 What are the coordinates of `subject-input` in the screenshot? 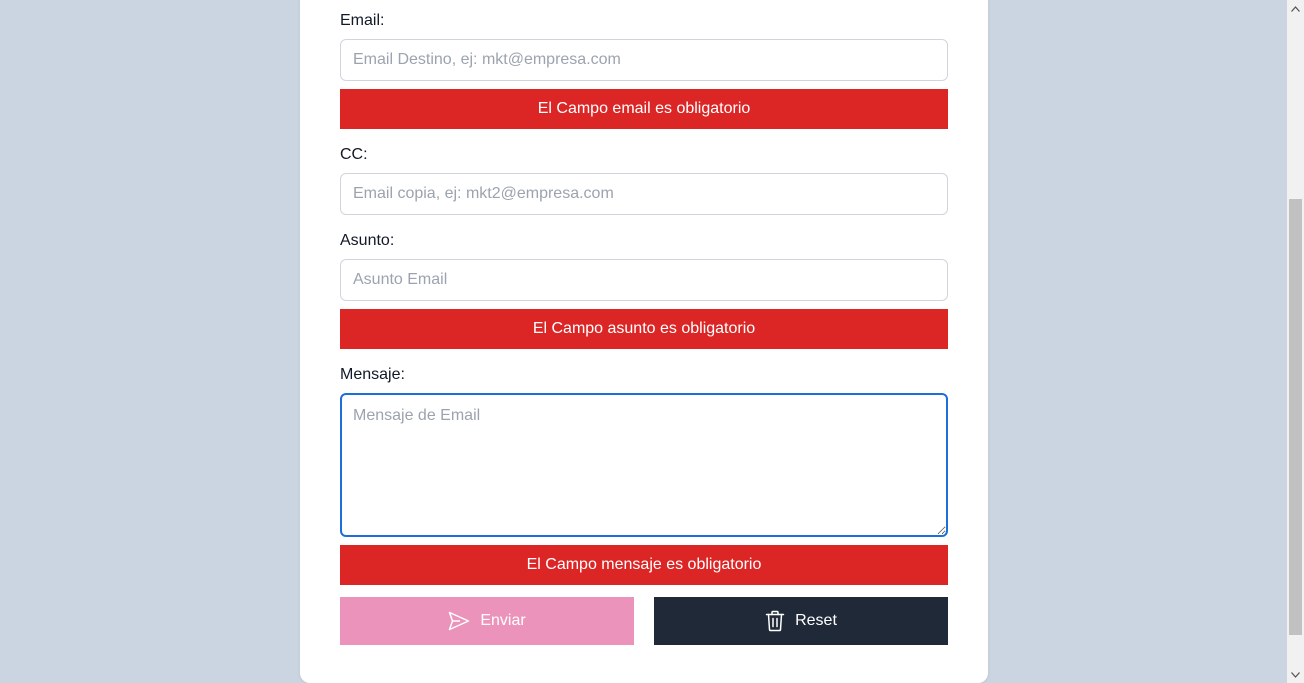 It's located at (644, 280).